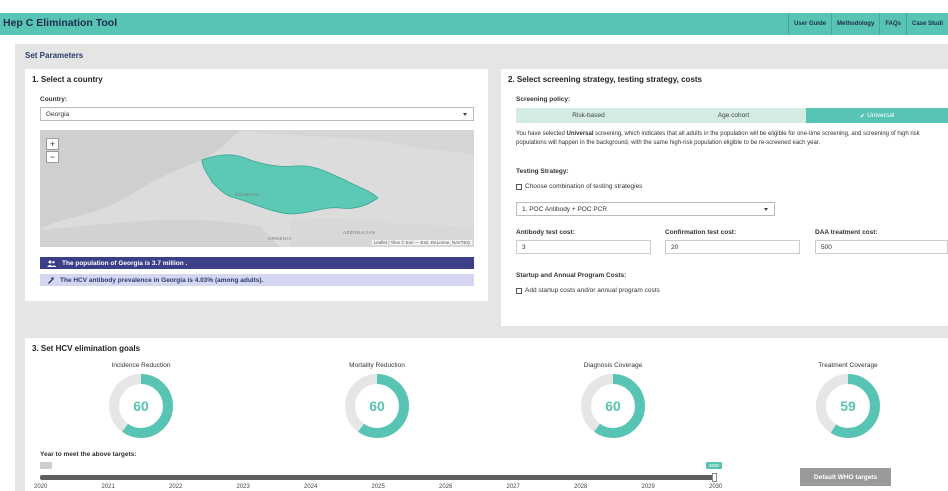  I want to click on nav-case-studies: Case Studi, so click(926, 24).